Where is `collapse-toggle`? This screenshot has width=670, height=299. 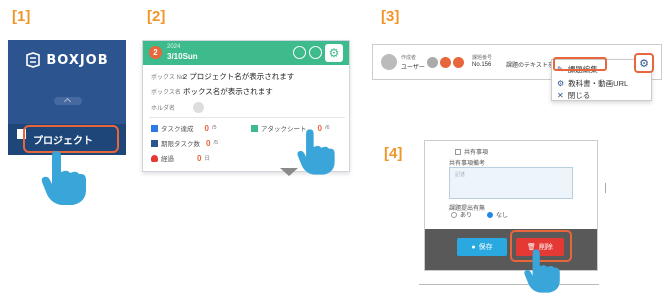
collapse-toggle is located at coordinates (68, 101).